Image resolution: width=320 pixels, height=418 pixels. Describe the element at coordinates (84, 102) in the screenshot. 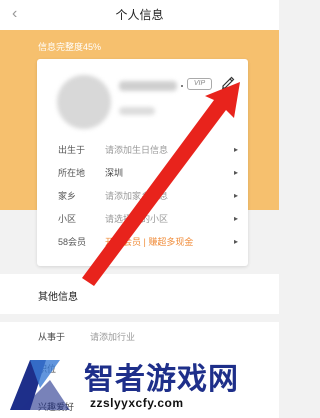

I see `avatar` at that location.